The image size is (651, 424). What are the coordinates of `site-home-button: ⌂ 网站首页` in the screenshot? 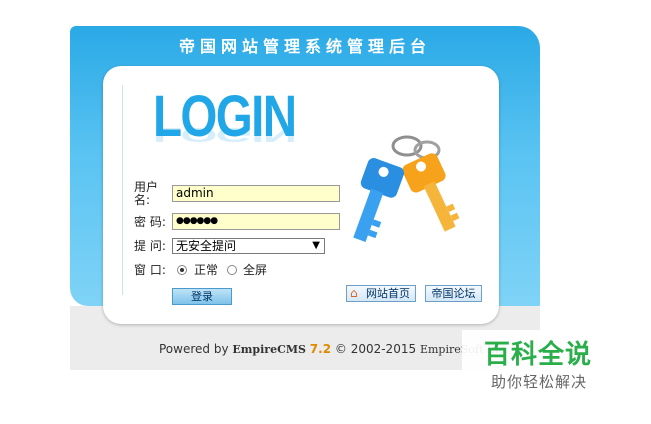 It's located at (381, 293).